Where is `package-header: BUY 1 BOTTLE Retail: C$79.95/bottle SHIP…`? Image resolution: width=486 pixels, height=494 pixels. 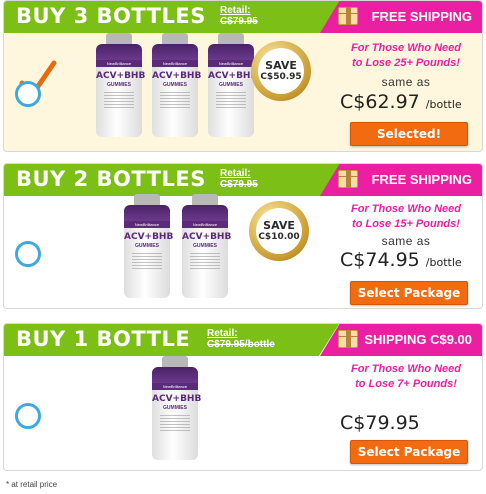
package-header: BUY 1 BOTTLE Retail: C$79.95/bottle SHIP… is located at coordinates (243, 340).